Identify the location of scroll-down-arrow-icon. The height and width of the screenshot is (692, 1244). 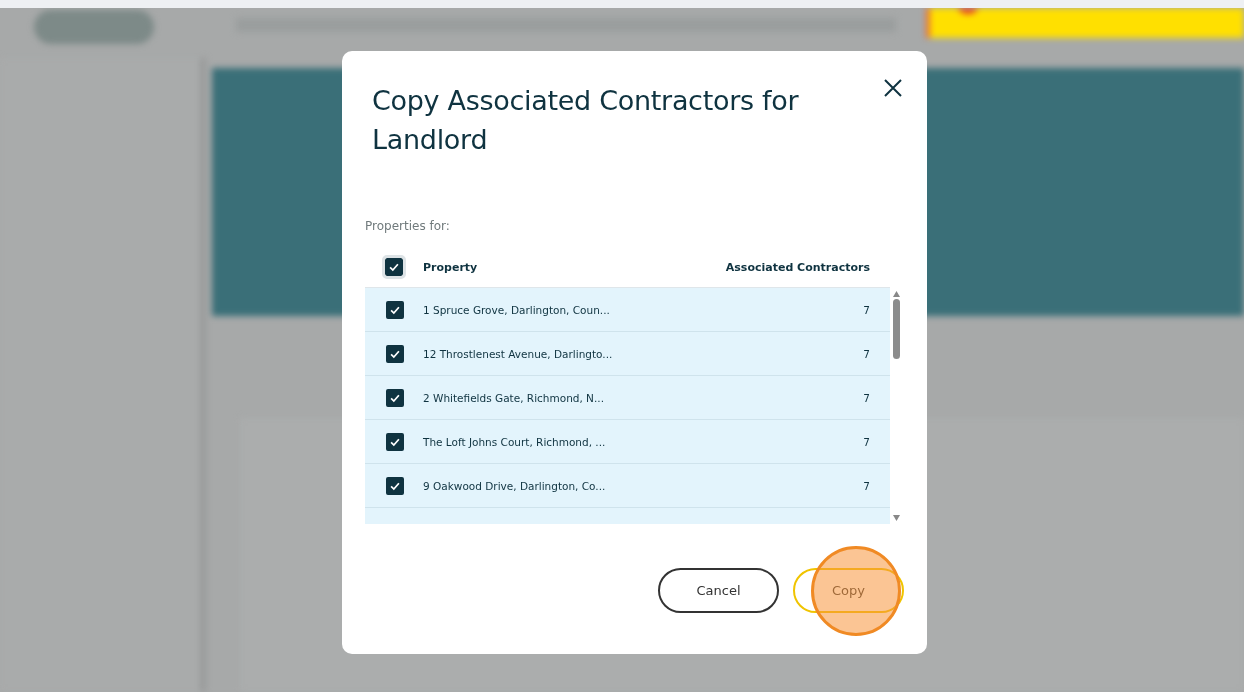
(896, 518).